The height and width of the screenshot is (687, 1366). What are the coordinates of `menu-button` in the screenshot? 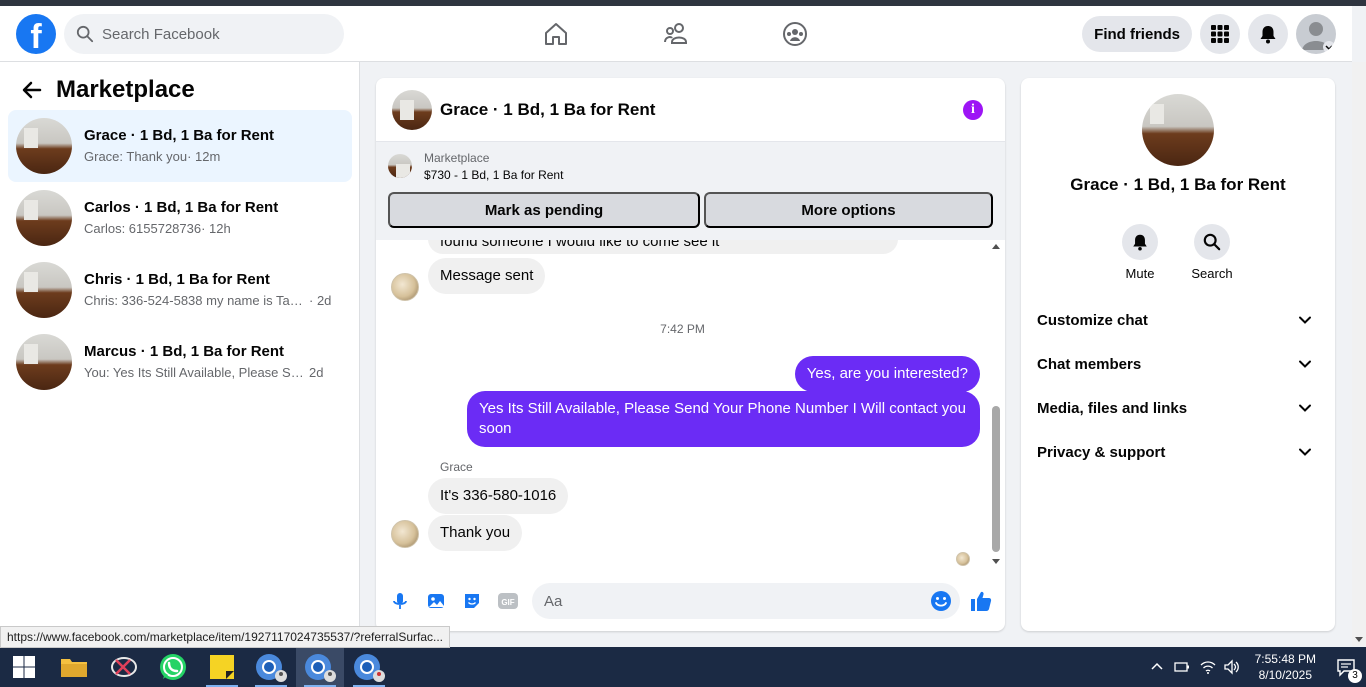 It's located at (1220, 34).